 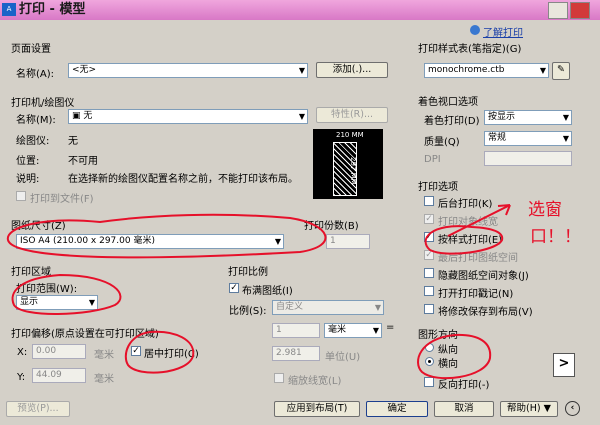 What do you see at coordinates (159, 352) in the screenshot?
I see `annotation-ellipse-center` at bounding box center [159, 352].